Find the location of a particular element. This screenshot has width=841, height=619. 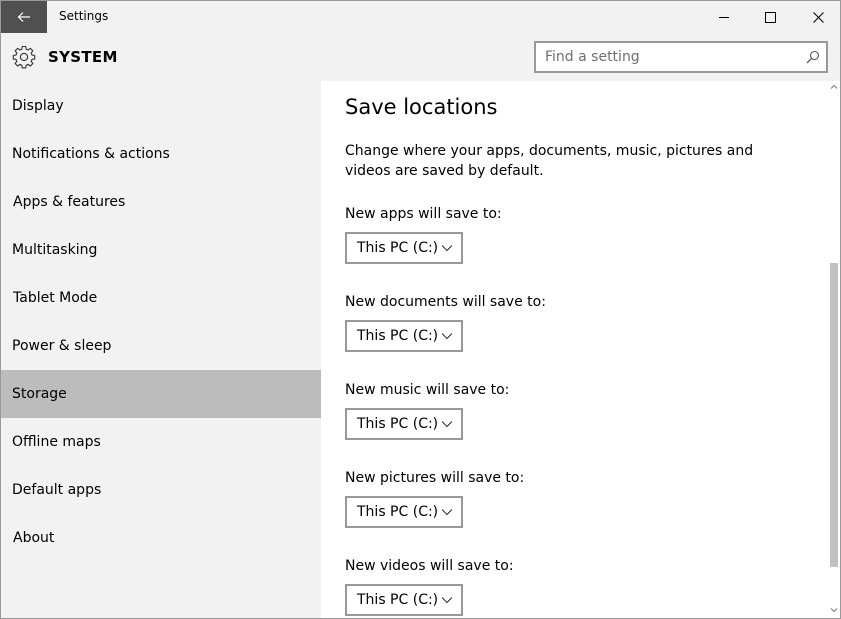

close-button is located at coordinates (817, 17).